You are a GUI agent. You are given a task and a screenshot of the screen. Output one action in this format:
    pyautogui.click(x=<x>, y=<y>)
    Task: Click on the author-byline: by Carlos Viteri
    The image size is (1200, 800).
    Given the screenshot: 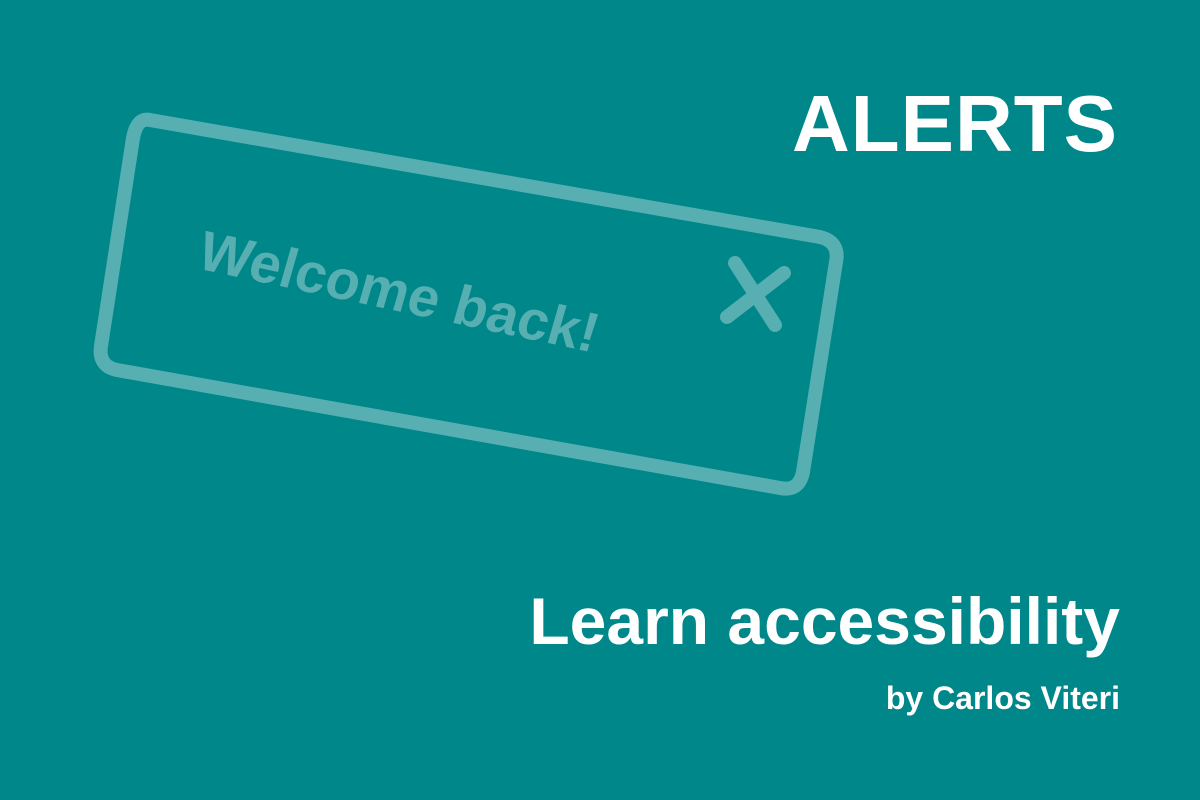 What is the action you would take?
    pyautogui.click(x=1002, y=698)
    